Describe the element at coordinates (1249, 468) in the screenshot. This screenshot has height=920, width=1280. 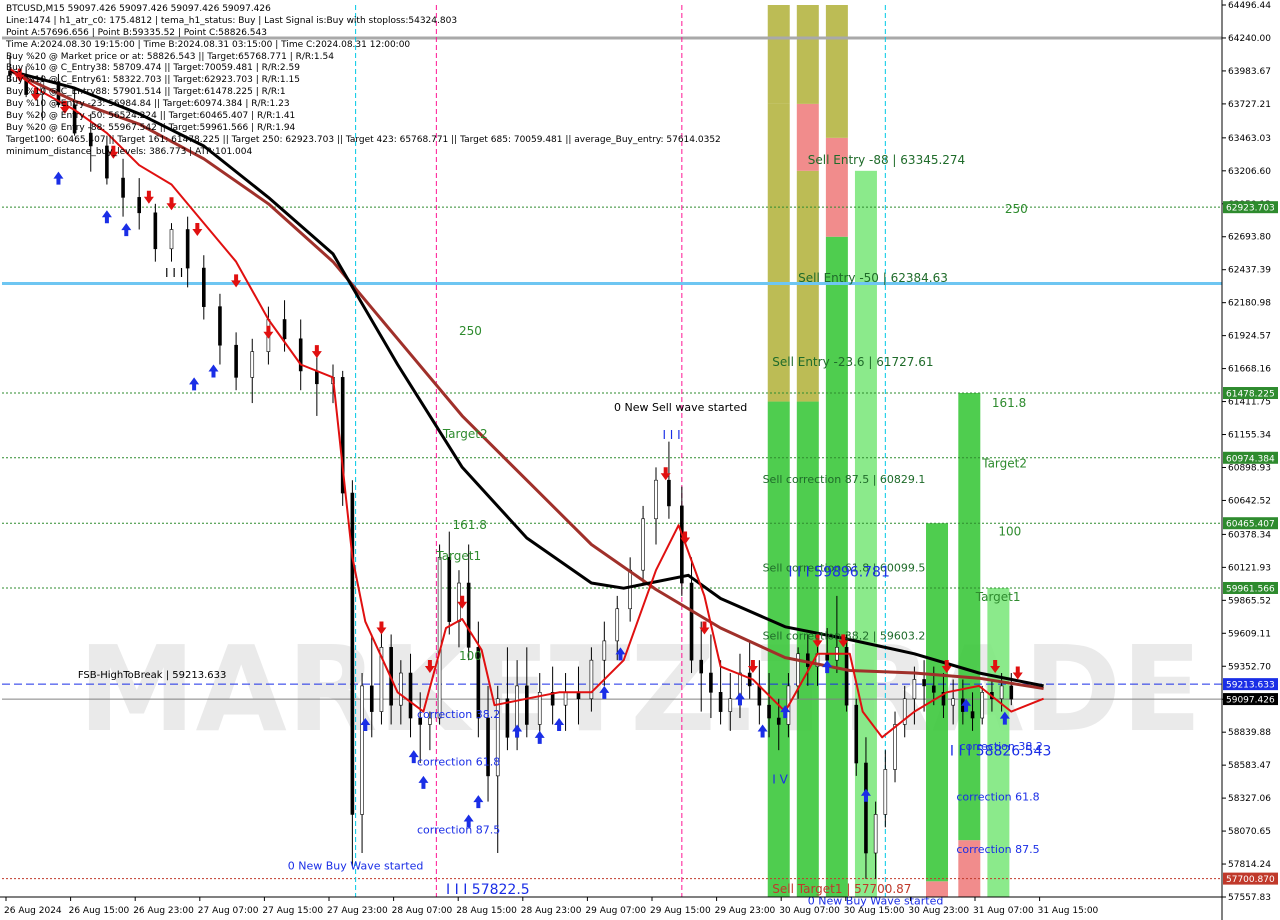
I see `y-tick-label: 60898.93` at that location.